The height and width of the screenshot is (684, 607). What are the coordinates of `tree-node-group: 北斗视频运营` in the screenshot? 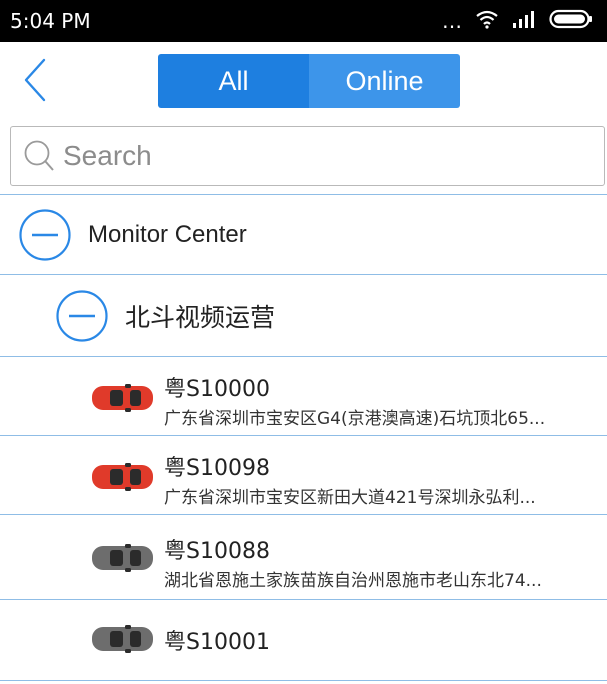 It's located at (303, 316).